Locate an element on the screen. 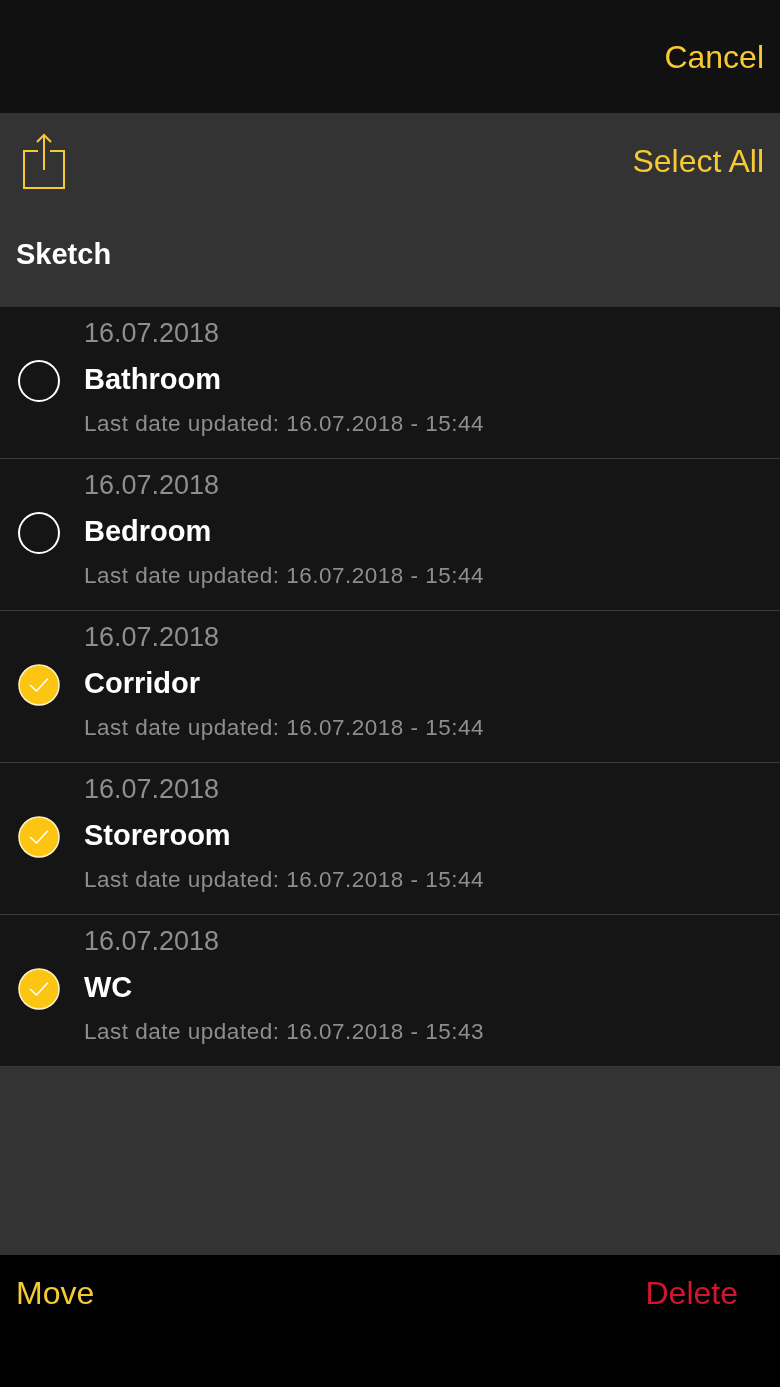  list-row: 16.07.2018 WC Last date updated: 16.07.2018 - 15:43 is located at coordinates (390, 991).